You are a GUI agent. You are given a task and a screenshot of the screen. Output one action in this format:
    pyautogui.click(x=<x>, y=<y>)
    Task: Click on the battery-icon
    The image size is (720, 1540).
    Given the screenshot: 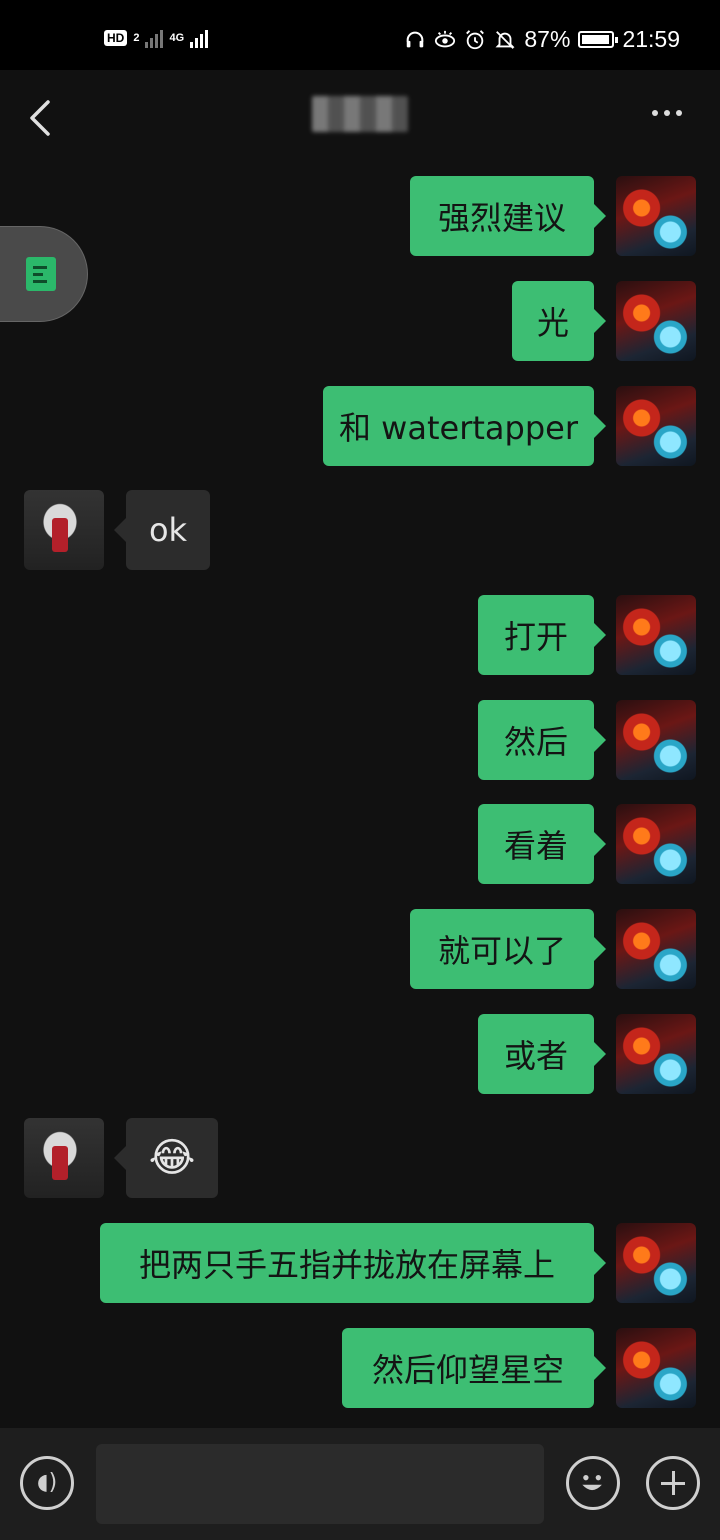 What is the action you would take?
    pyautogui.click(x=598, y=39)
    